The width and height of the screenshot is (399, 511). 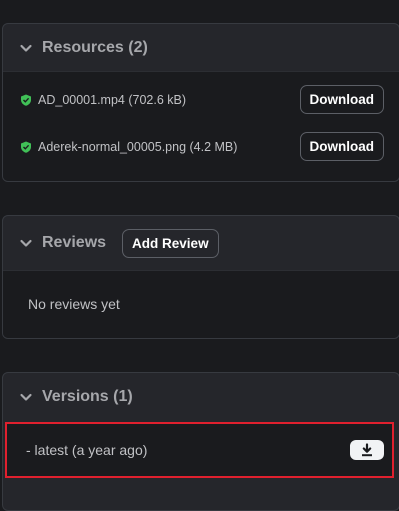 What do you see at coordinates (367, 450) in the screenshot?
I see `download-icon` at bounding box center [367, 450].